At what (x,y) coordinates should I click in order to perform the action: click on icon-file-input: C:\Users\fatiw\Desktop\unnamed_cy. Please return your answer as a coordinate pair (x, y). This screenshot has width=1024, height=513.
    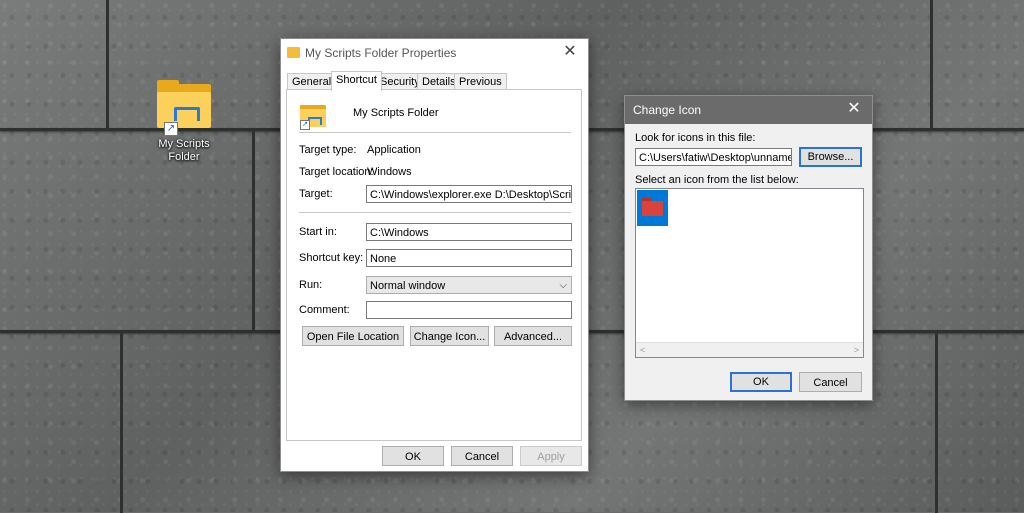
    Looking at the image, I should click on (713, 157).